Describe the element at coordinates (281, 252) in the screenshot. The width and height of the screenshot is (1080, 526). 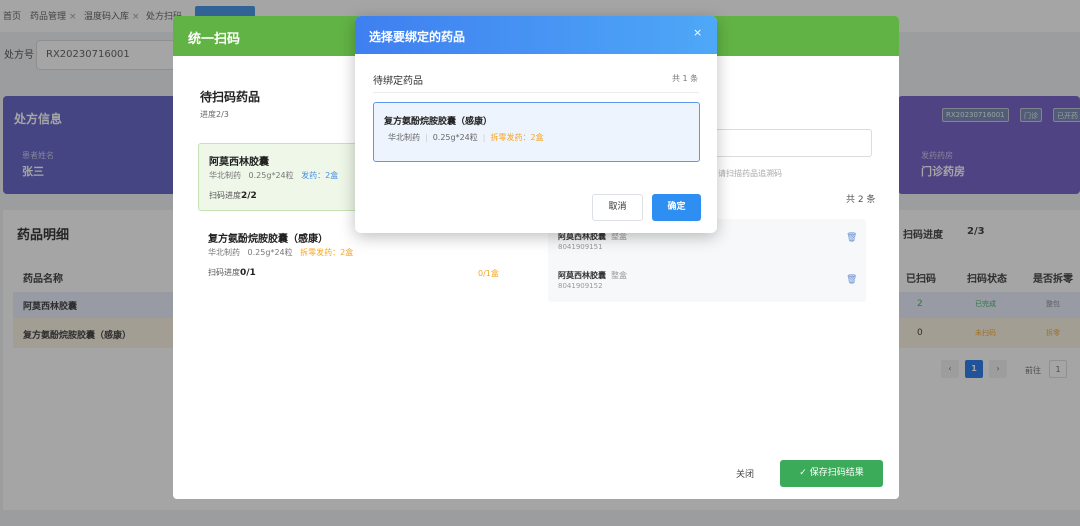
I see `drug-meta: 华北制药 0.25g*24粒 拆零发药：2盒` at that location.